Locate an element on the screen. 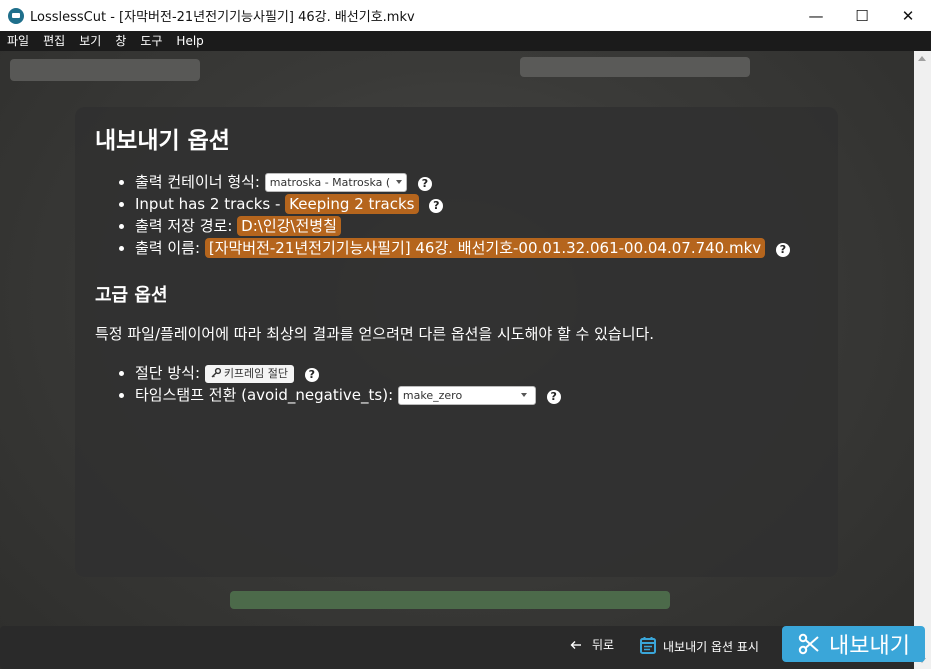 Image resolution: width=931 pixels, height=669 pixels. export-button: 내보내기 is located at coordinates (853, 644).